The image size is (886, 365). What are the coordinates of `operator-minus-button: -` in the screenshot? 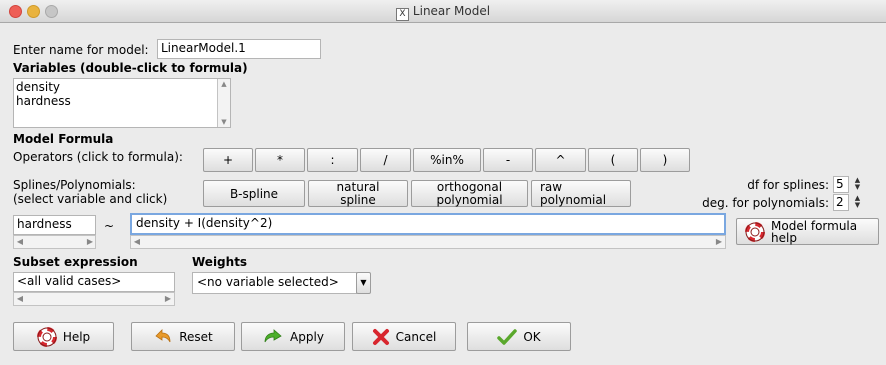 It's located at (508, 160).